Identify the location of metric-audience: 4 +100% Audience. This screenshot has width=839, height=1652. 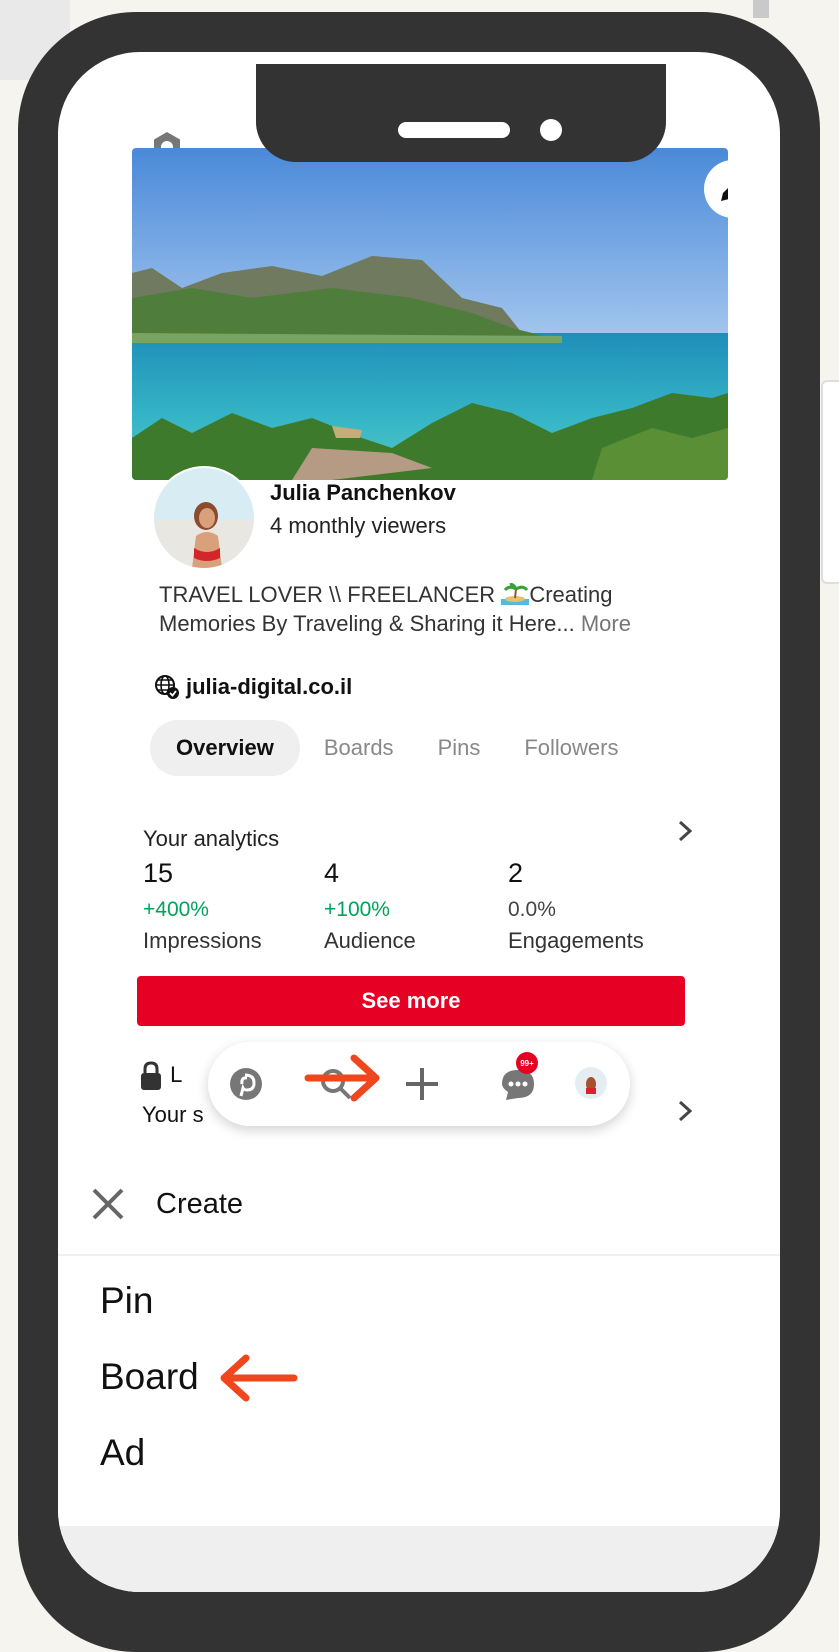
(370, 906).